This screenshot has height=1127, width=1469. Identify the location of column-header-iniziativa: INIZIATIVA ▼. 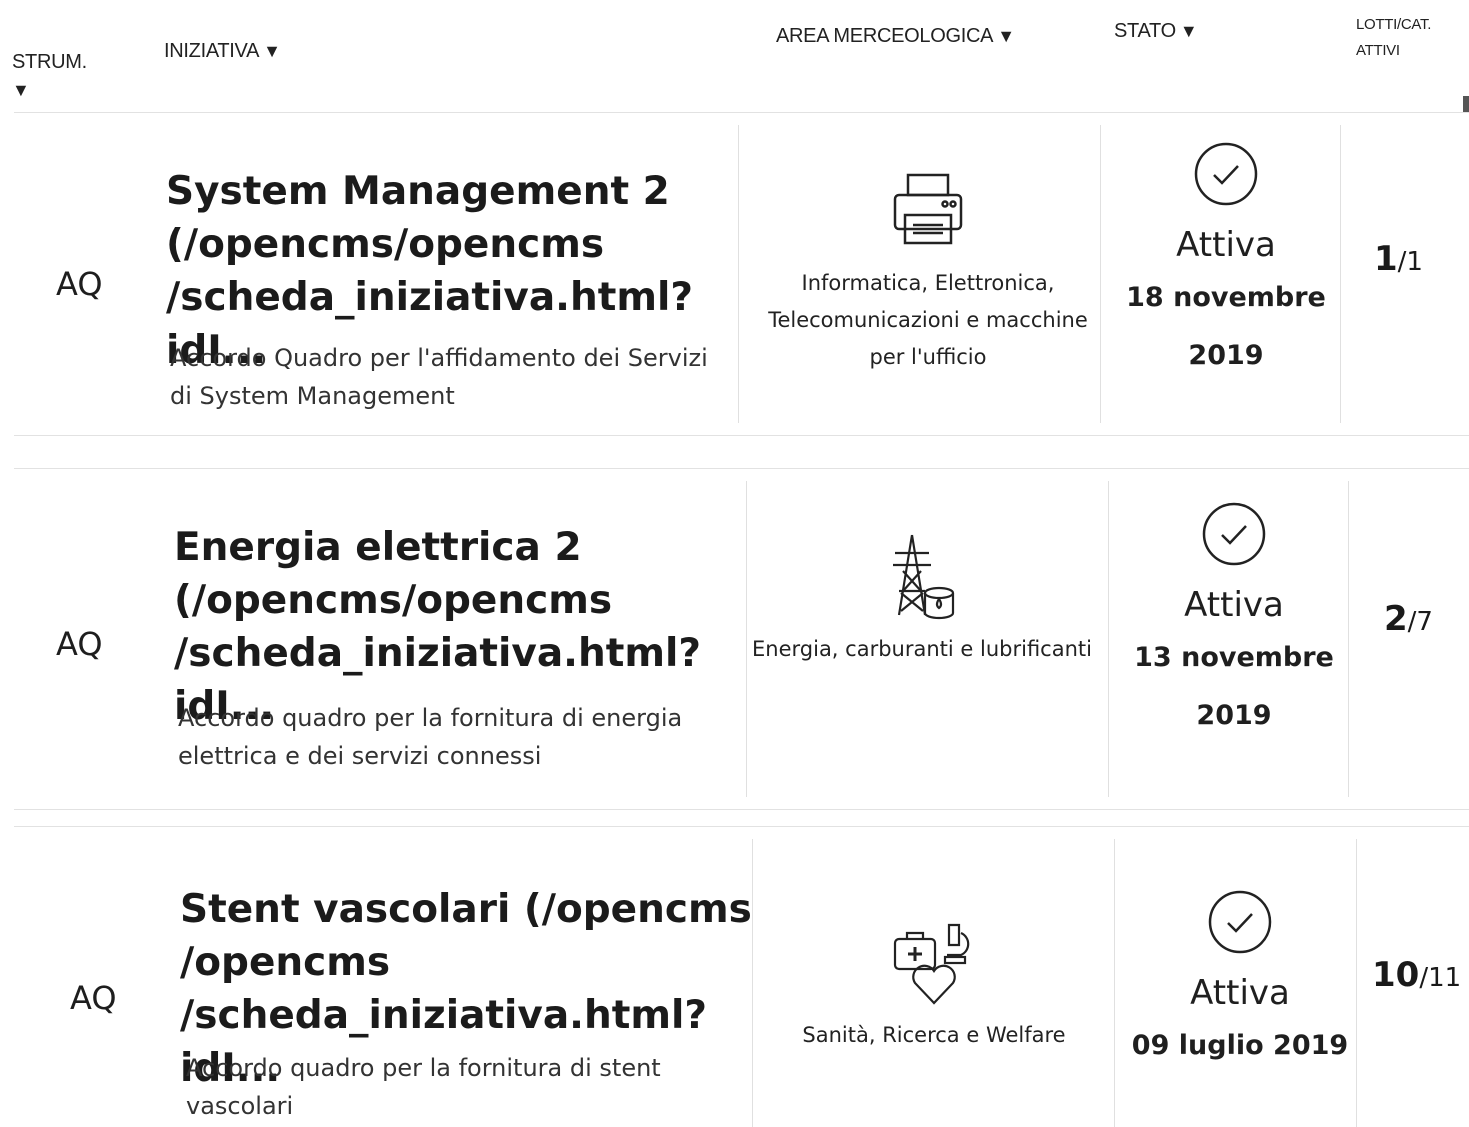
(222, 51).